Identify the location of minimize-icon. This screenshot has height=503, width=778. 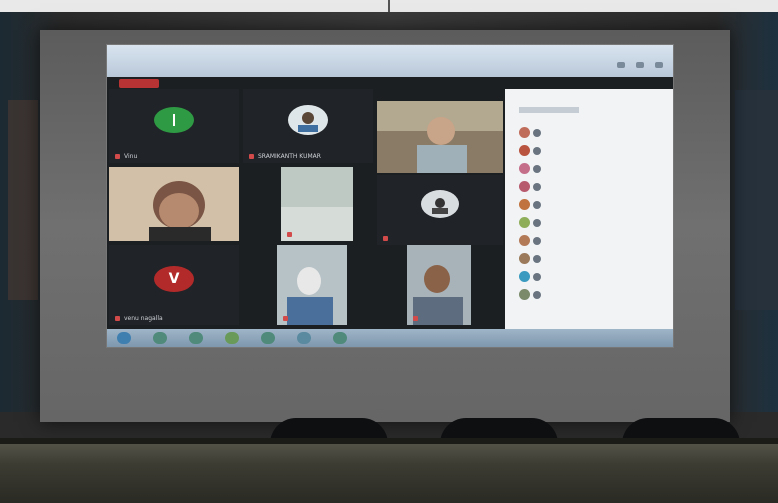
(620, 65).